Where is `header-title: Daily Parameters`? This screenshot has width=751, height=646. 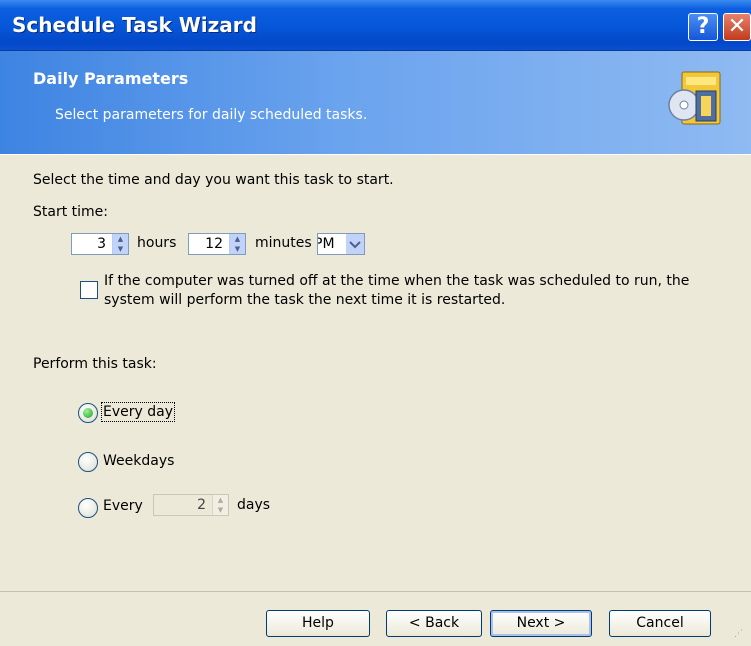
header-title: Daily Parameters is located at coordinates (111, 78).